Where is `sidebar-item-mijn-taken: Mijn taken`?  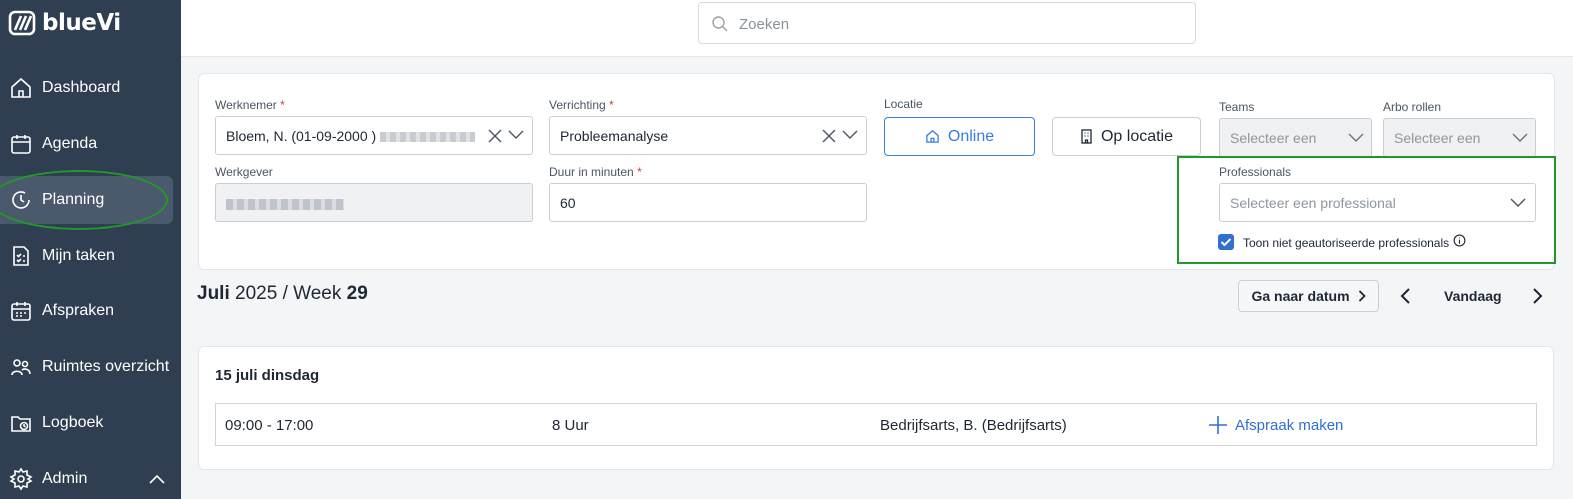 sidebar-item-mijn-taken: Mijn taken is located at coordinates (90, 256).